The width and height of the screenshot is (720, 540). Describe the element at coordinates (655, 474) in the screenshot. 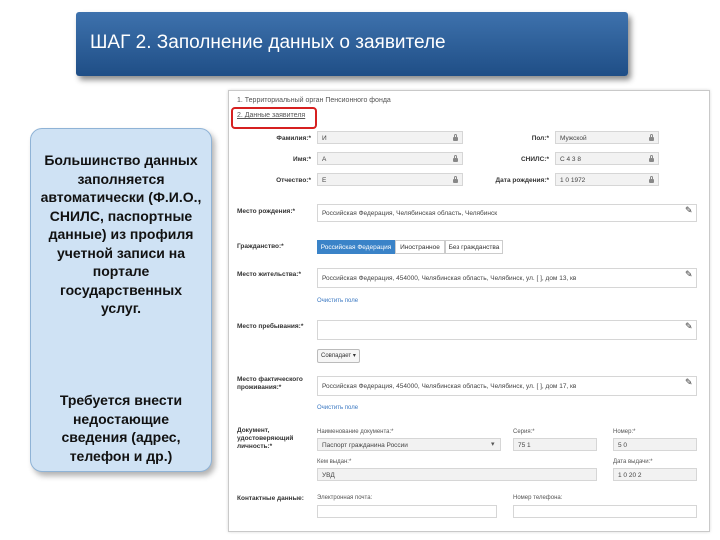

I see `issue-date-field: 1 0 20 2` at that location.